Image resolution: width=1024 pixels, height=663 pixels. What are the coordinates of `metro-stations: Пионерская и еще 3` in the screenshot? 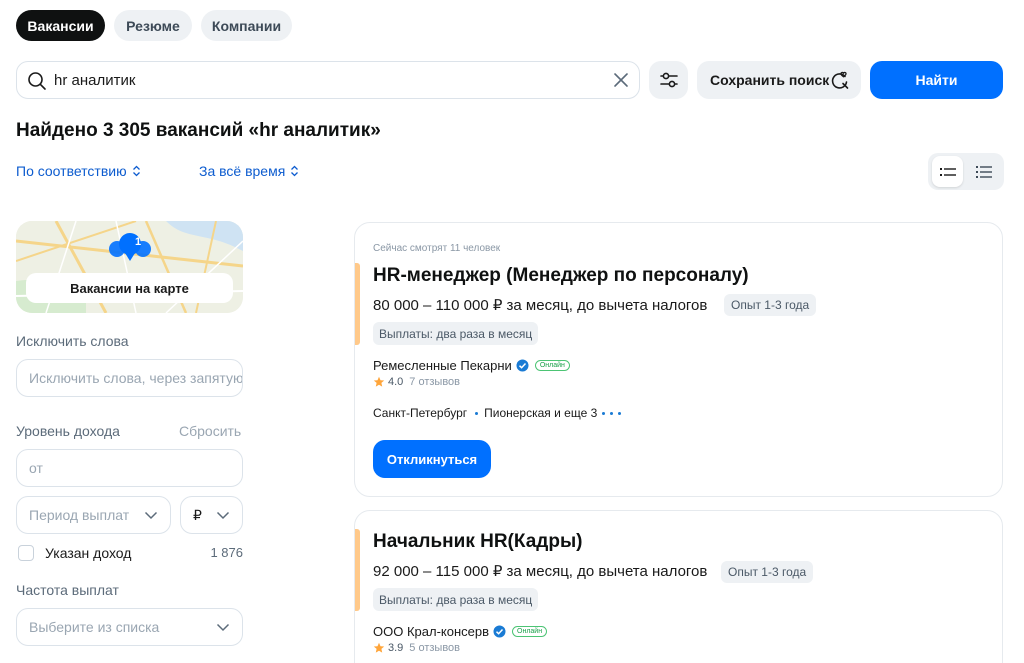 It's located at (541, 413).